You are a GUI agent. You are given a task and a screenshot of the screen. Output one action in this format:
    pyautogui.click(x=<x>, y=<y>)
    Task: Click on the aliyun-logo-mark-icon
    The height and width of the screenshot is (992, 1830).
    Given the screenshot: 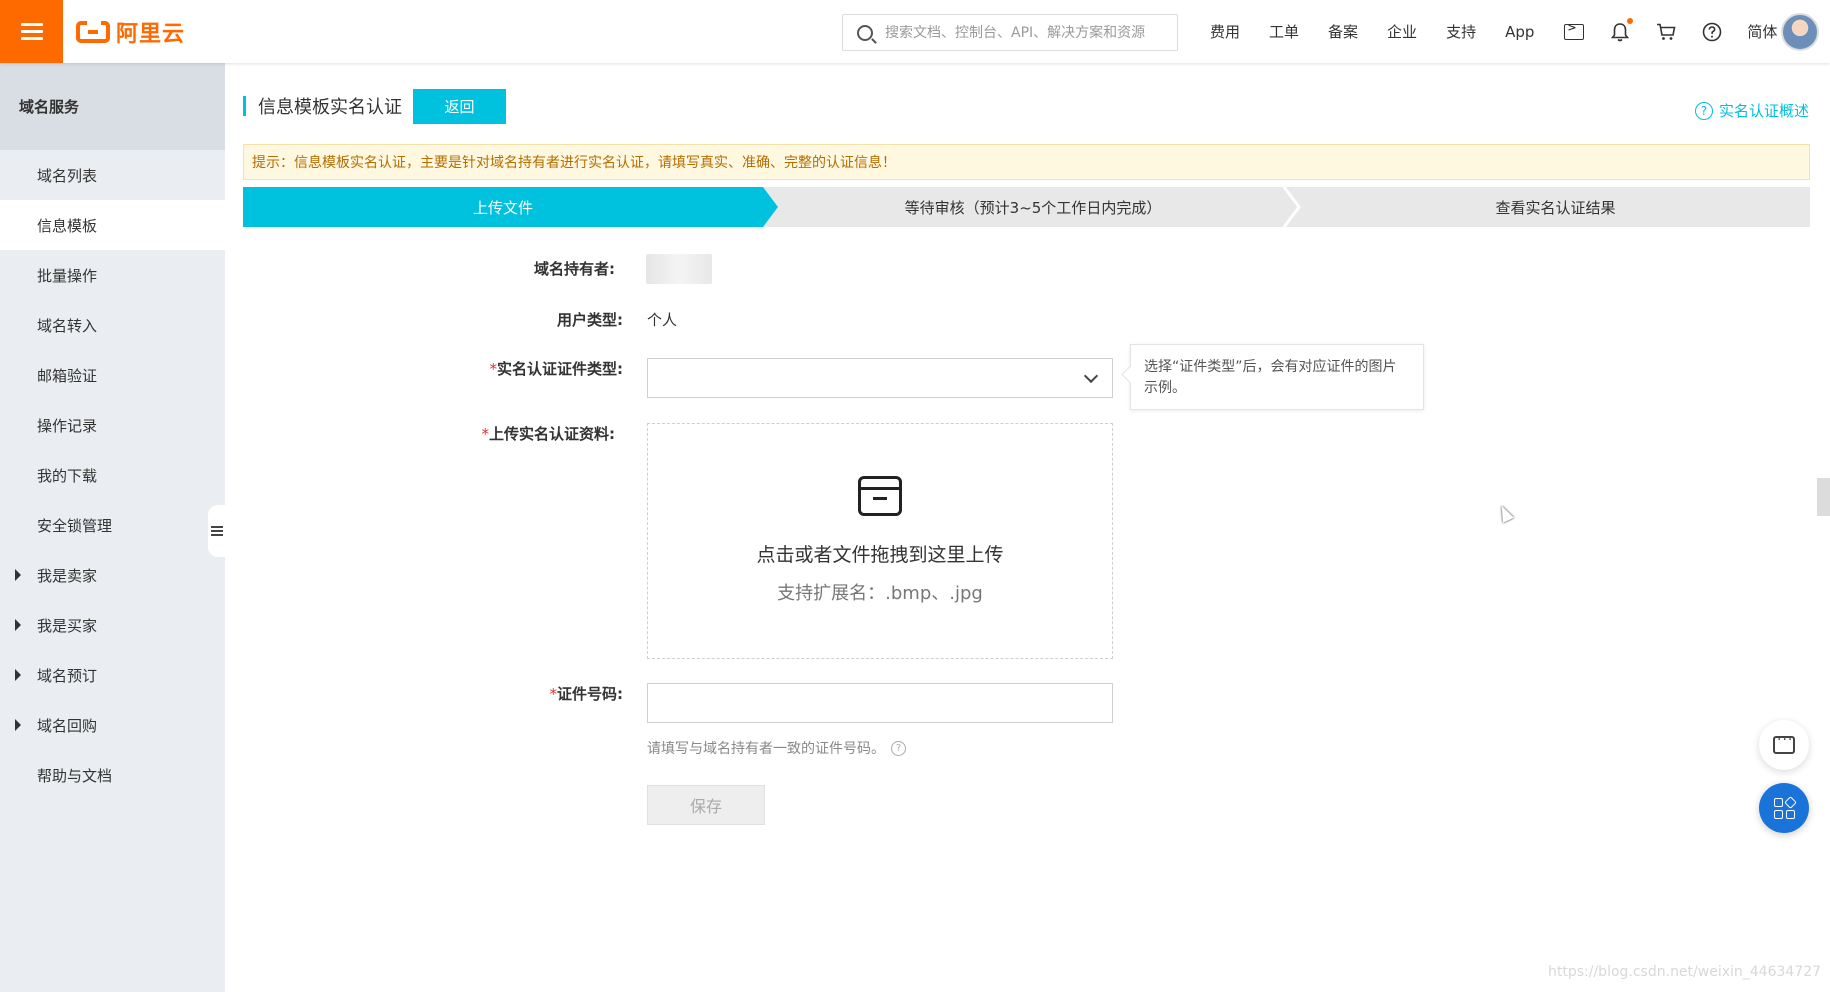 What is the action you would take?
    pyautogui.click(x=93, y=31)
    